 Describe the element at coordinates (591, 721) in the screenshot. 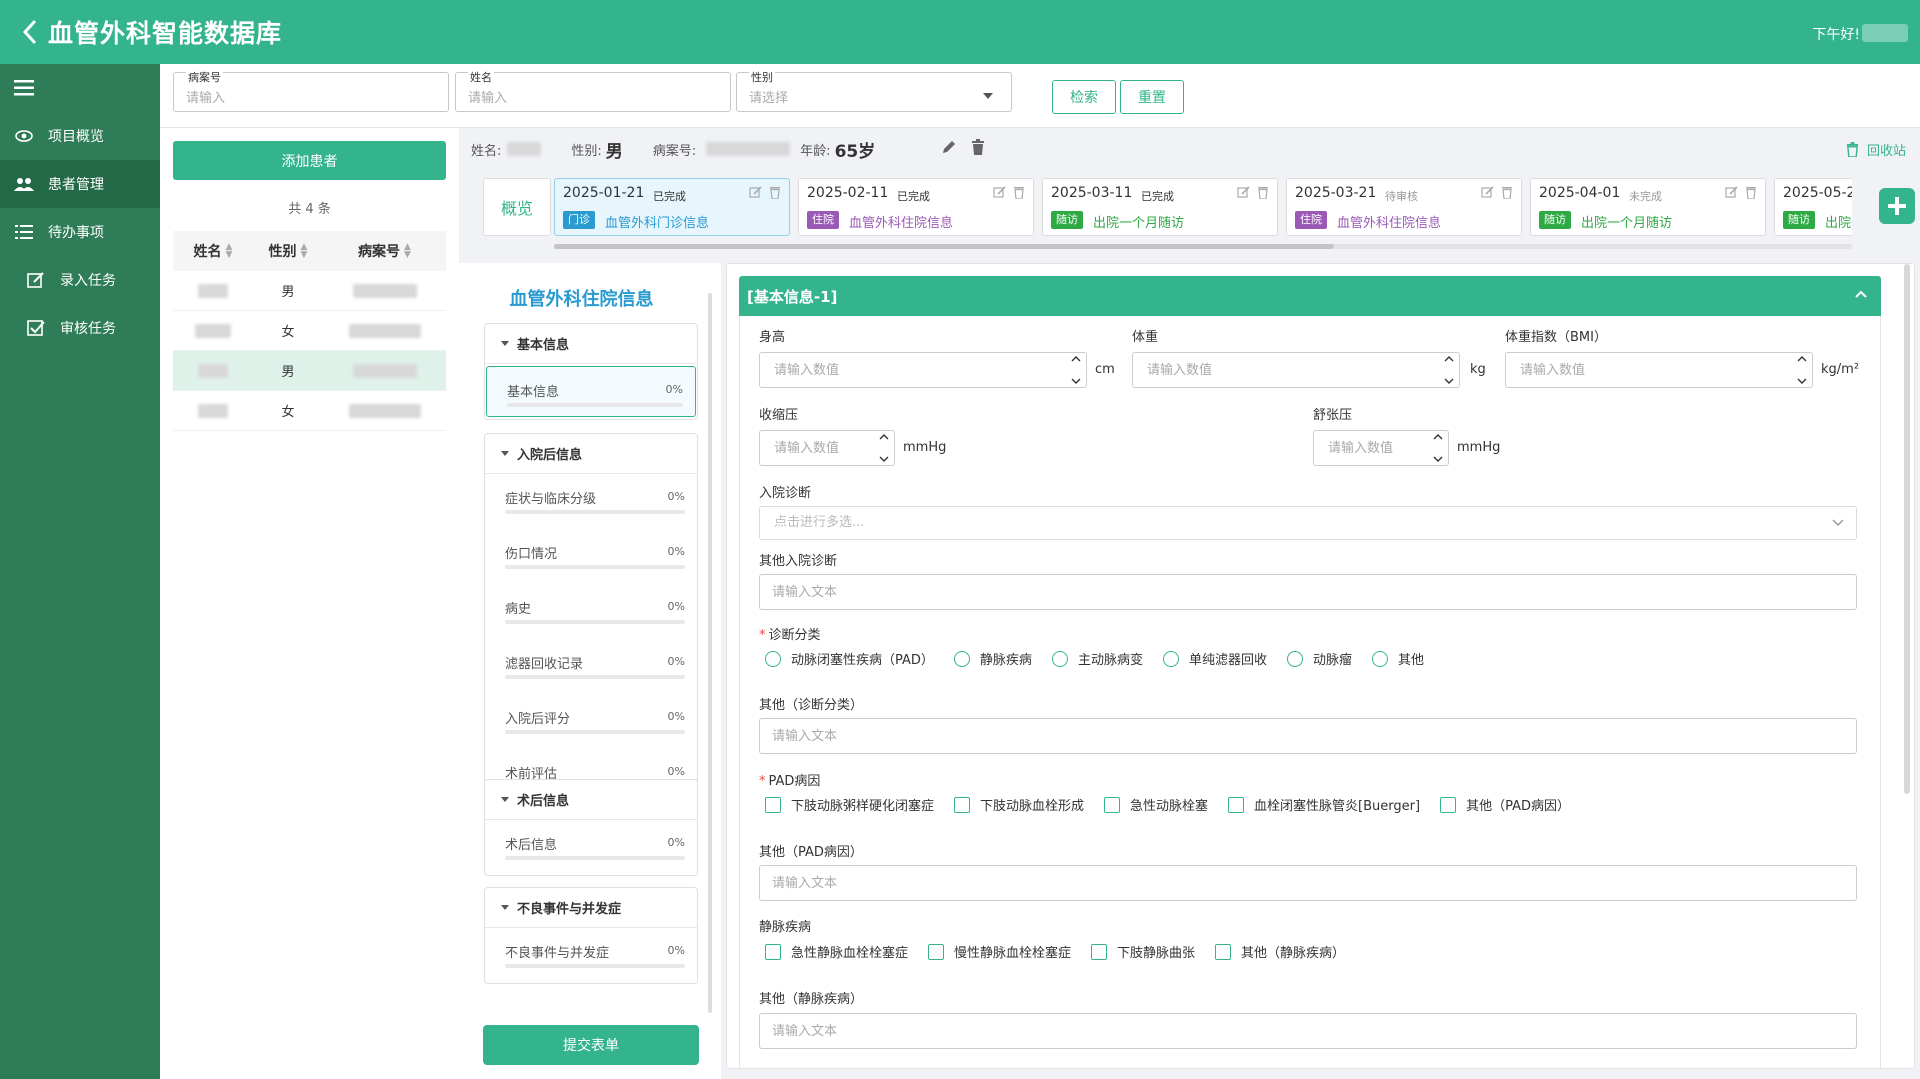

I see `section-nav-item: 入院后评分 0%` at that location.